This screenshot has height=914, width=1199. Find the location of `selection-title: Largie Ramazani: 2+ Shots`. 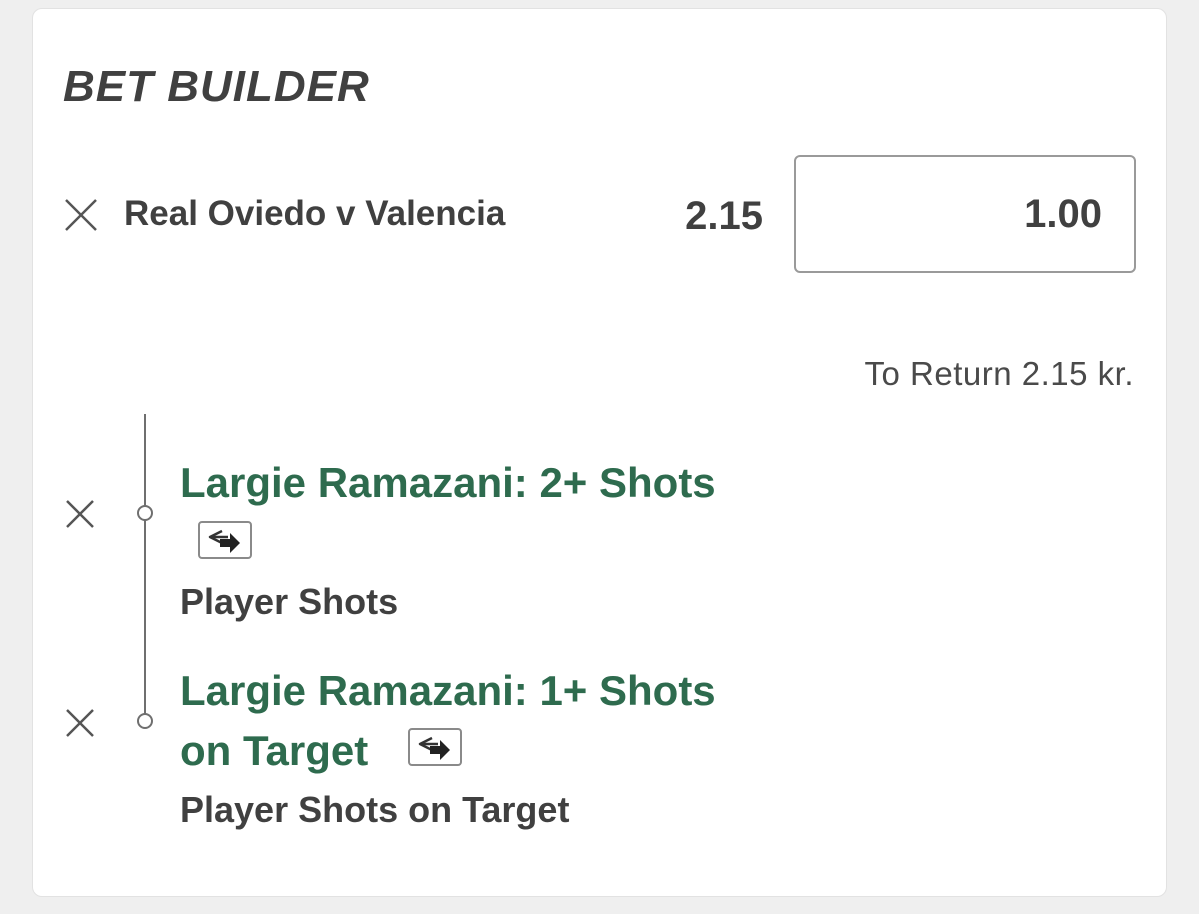

selection-title: Largie Ramazani: 2+ Shots is located at coordinates (448, 482).